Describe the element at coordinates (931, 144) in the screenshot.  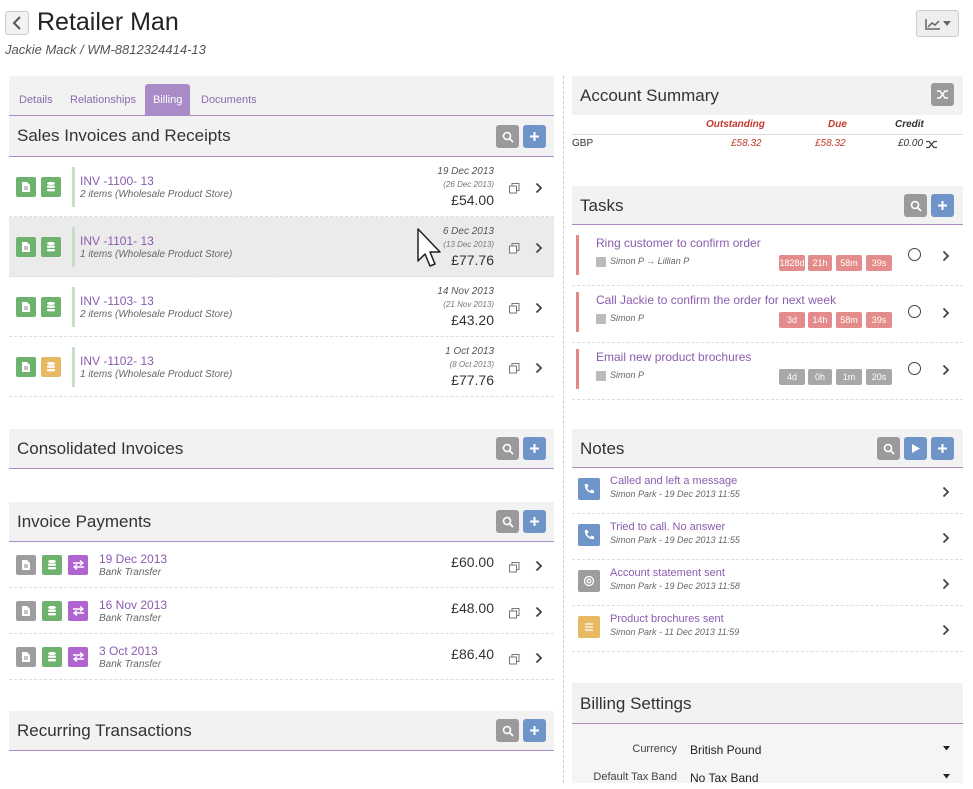
I see `shuffle-icon` at that location.